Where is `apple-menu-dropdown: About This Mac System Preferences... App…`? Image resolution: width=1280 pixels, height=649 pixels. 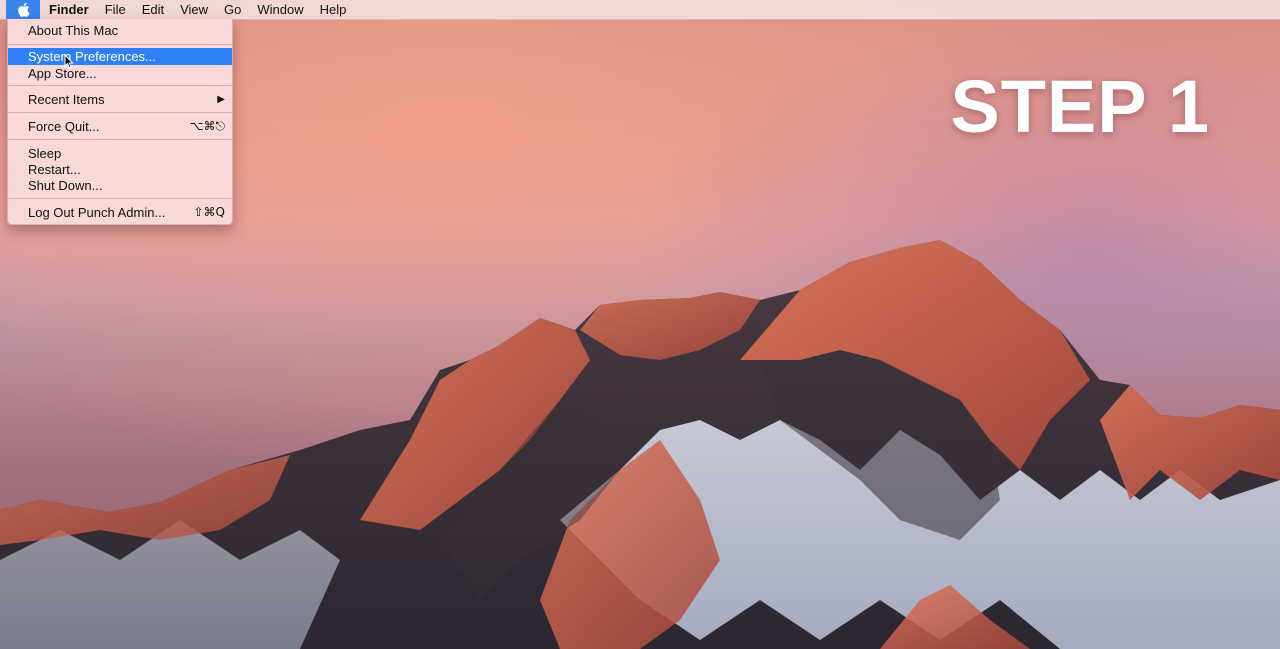 apple-menu-dropdown: About This Mac System Preferences... App… is located at coordinates (120, 122).